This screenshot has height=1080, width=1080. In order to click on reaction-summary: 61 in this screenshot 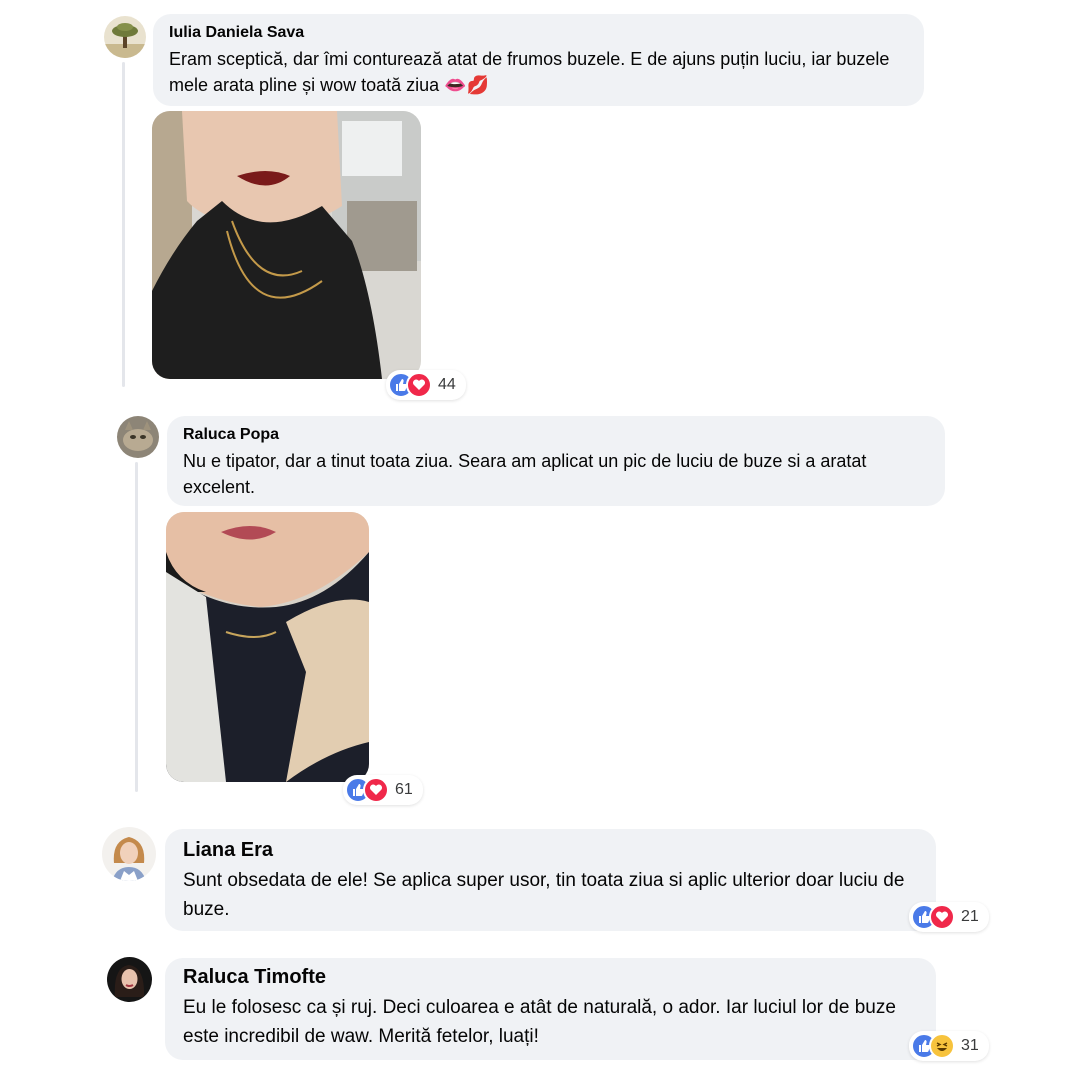, I will do `click(383, 790)`.